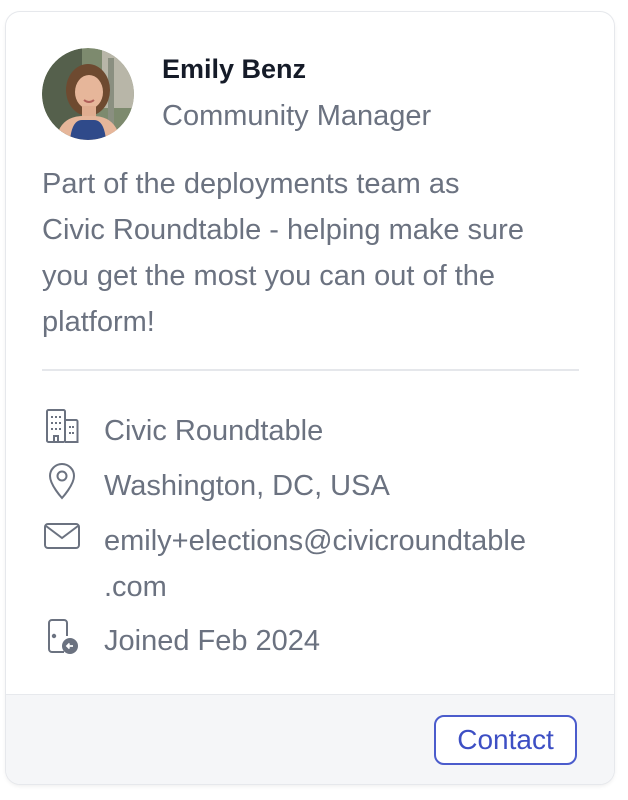 The height and width of the screenshot is (800, 628). Describe the element at coordinates (214, 431) in the screenshot. I see `organization-text: Civic Roundtable` at that location.